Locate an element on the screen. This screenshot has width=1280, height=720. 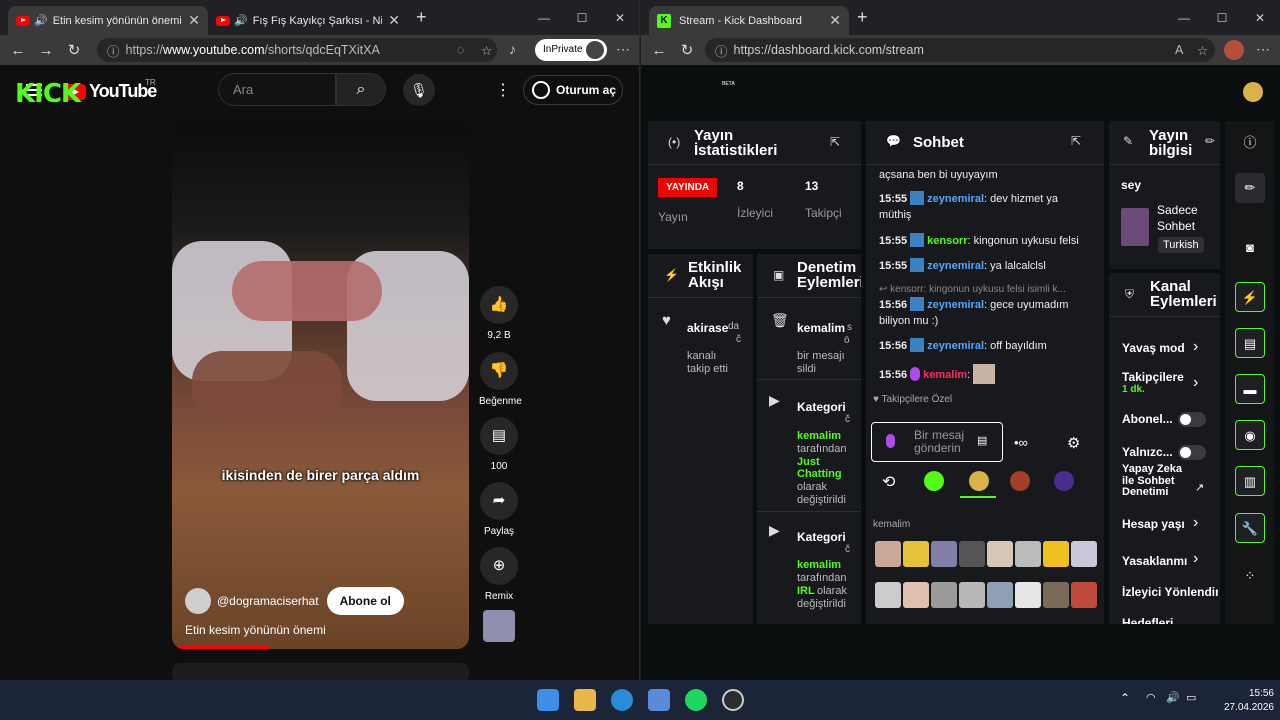
info-icon: ⓘ is located at coordinates (1250, 143).